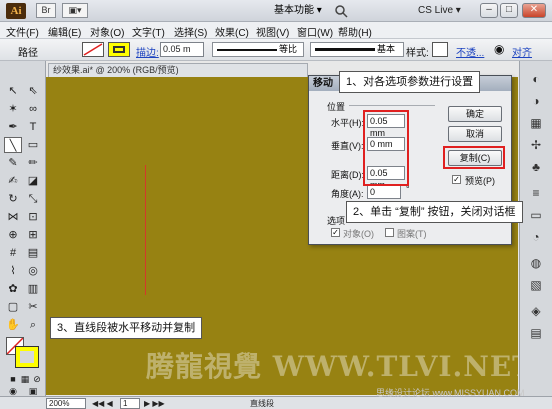 The image size is (552, 409). I want to click on close-button: ✕, so click(534, 10).